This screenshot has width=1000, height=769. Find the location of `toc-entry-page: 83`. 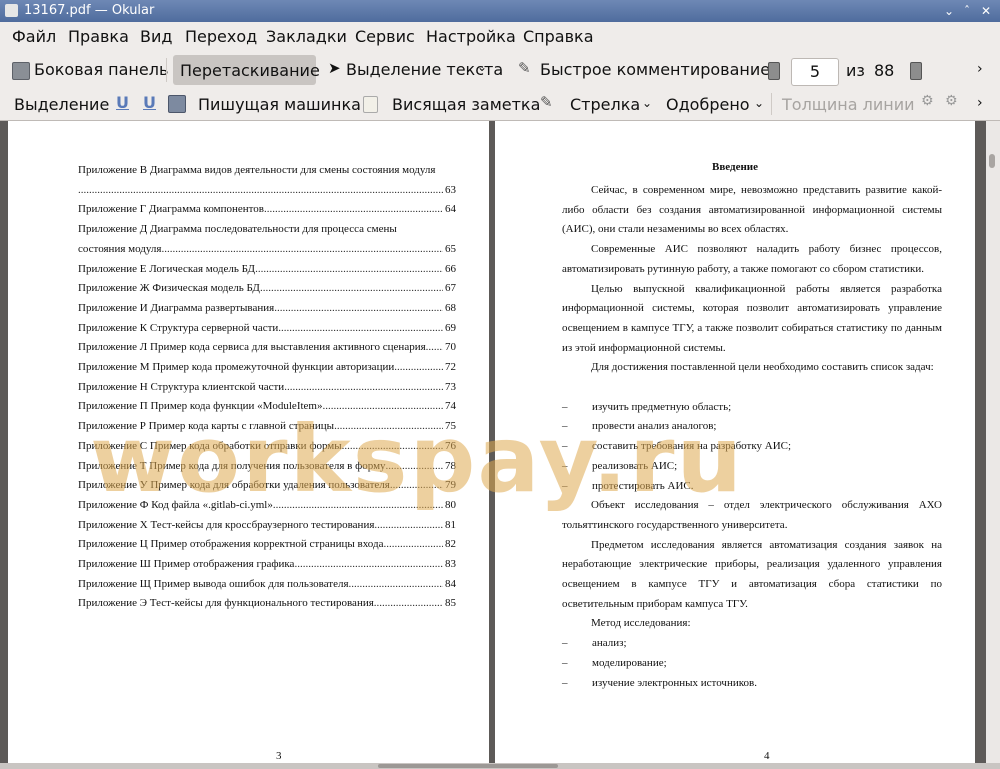

toc-entry-page: 83 is located at coordinates (450, 564).